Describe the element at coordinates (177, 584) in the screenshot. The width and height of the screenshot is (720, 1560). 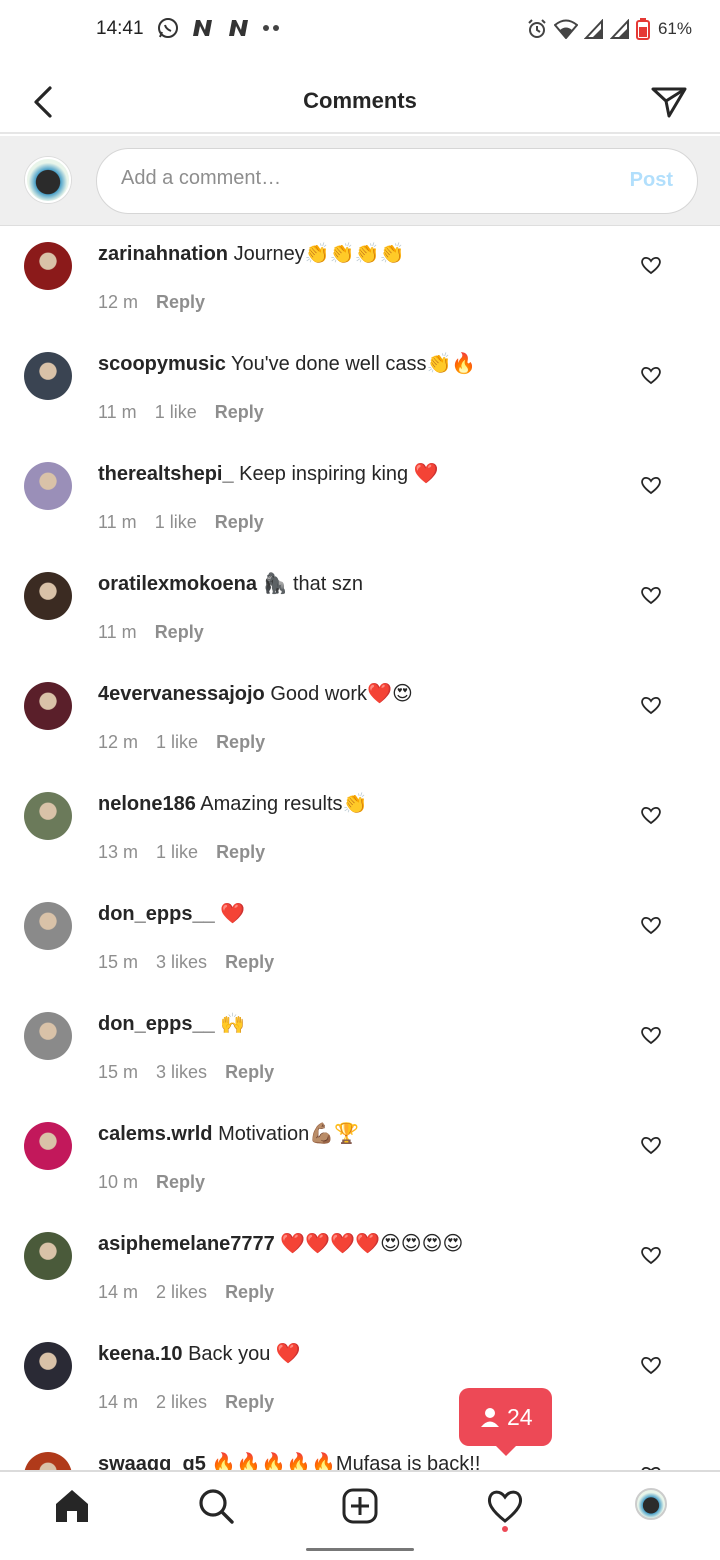
I see `comment-username: oratilexmokoena` at that location.